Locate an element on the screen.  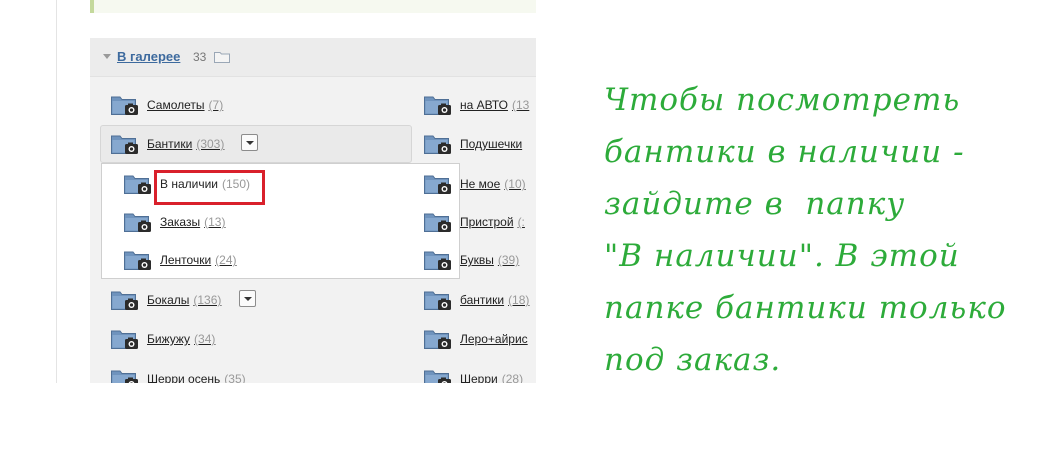
folder-count: (34) is located at coordinates (205, 339).